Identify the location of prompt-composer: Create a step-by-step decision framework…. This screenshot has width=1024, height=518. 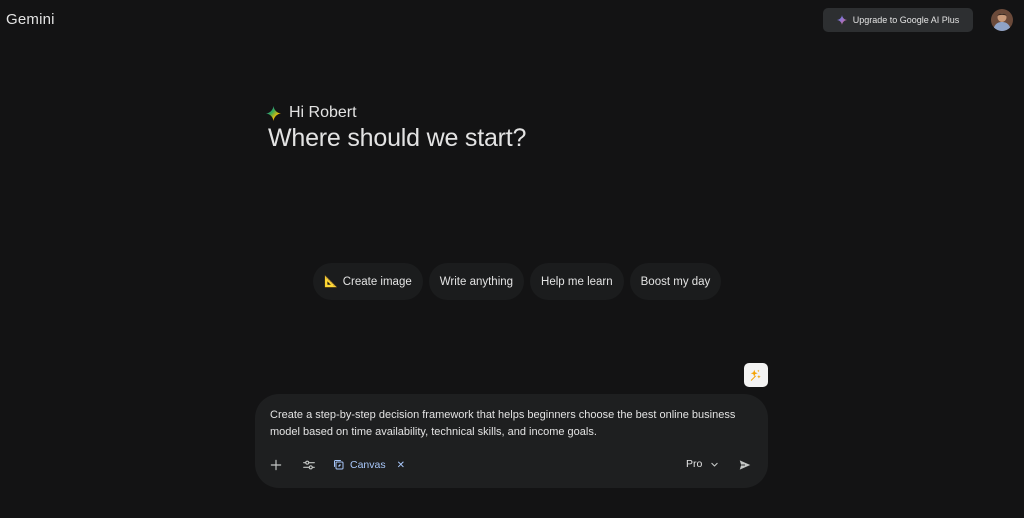
(511, 441).